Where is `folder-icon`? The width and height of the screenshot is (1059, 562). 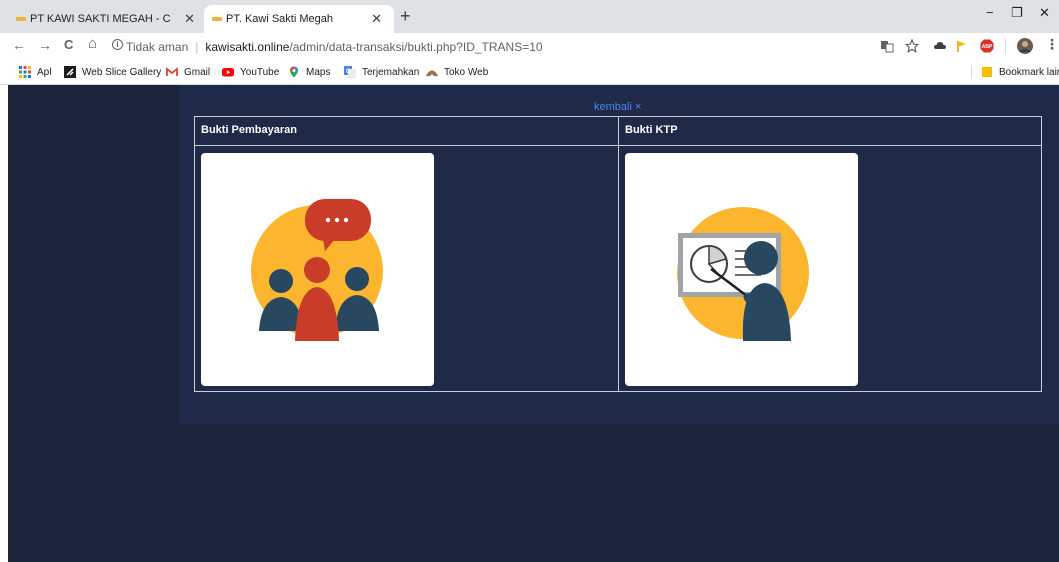 folder-icon is located at coordinates (987, 72).